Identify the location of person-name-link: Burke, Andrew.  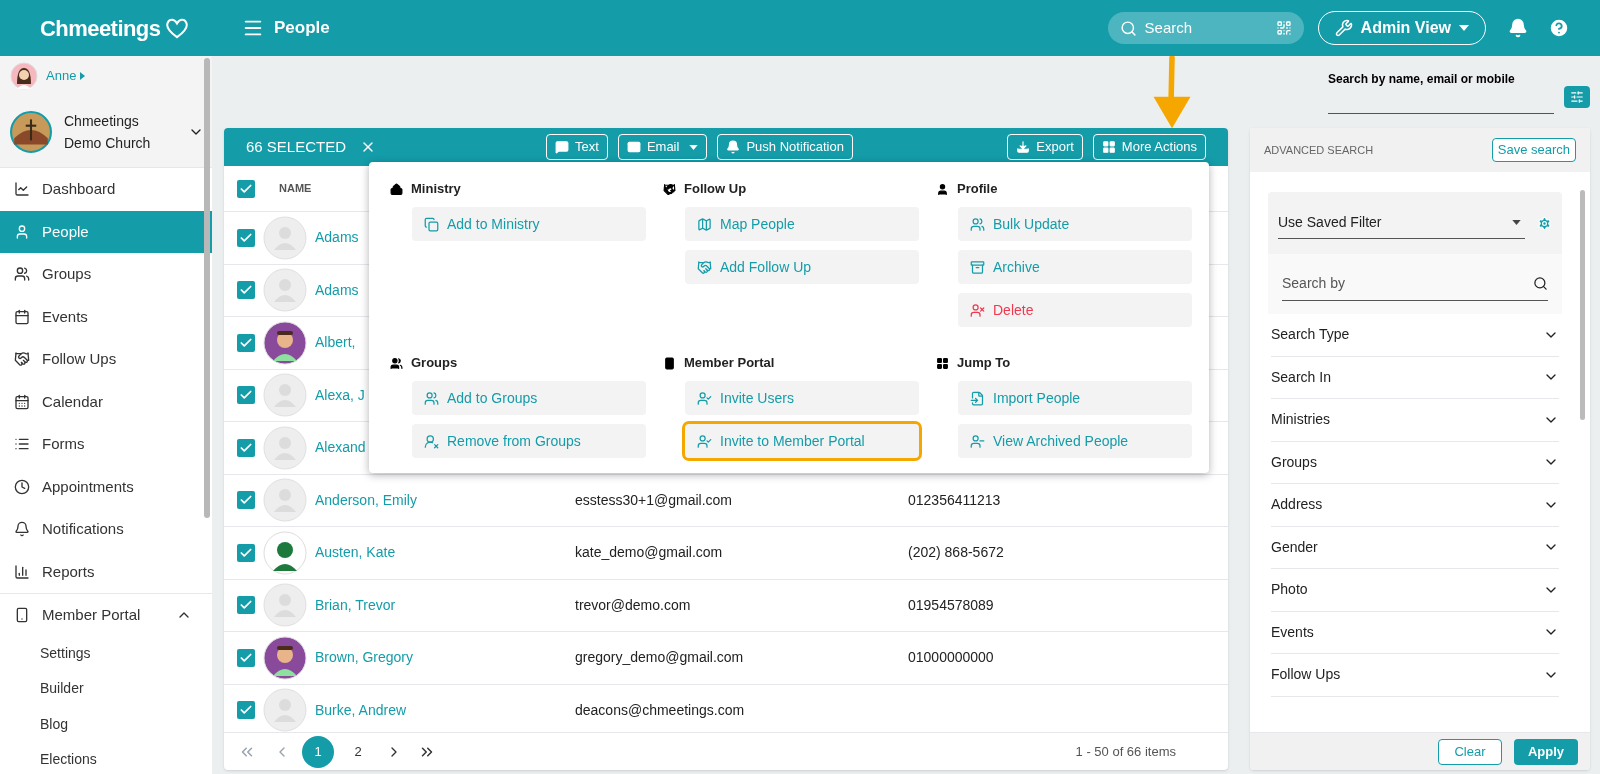
(445, 710).